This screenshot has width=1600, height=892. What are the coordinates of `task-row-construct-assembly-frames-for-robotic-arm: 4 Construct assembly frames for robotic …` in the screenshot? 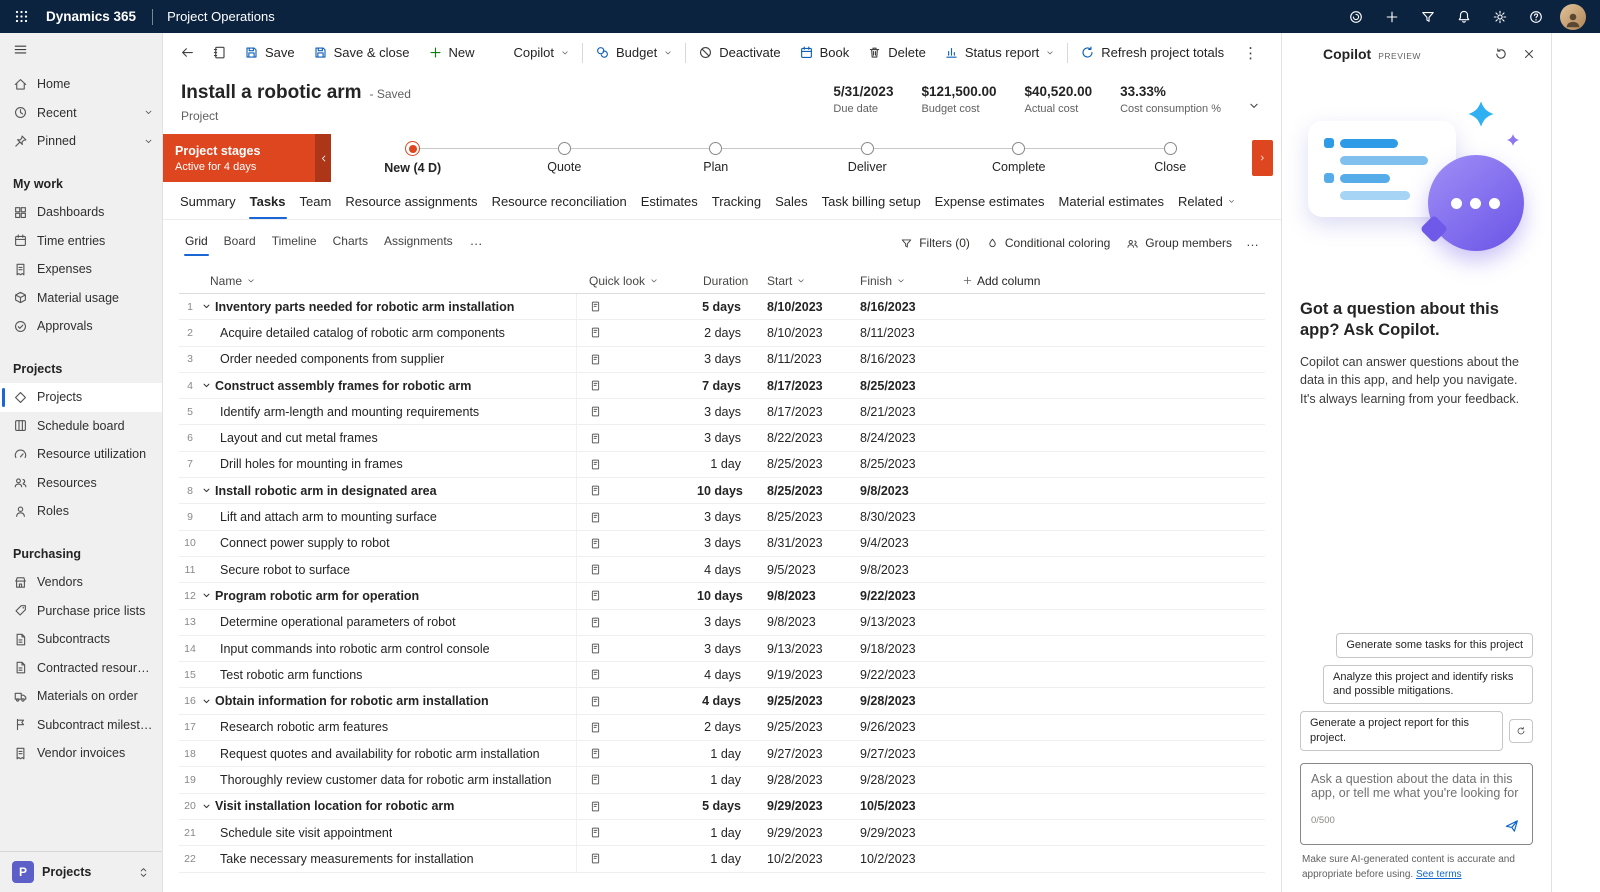 It's located at (722, 386).